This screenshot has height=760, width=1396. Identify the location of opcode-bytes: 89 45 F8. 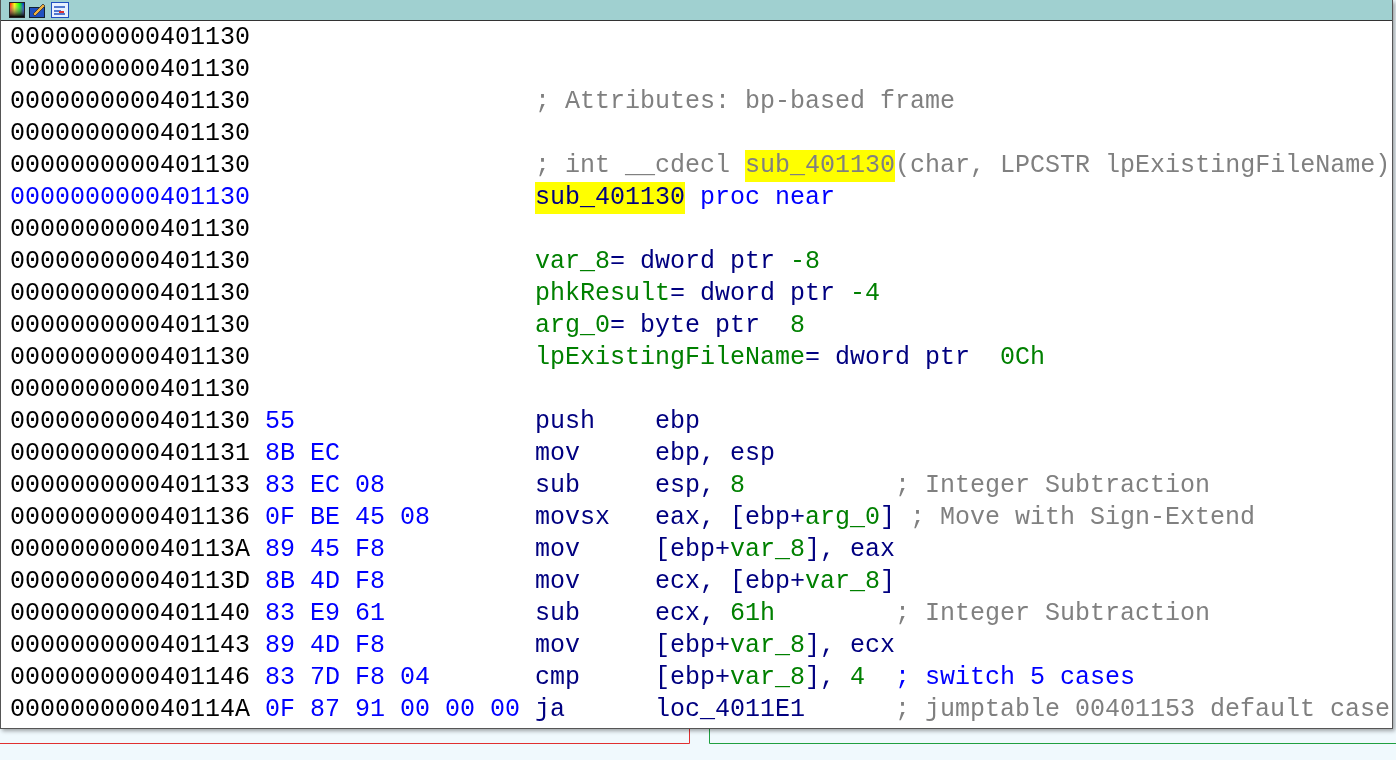
(326, 550).